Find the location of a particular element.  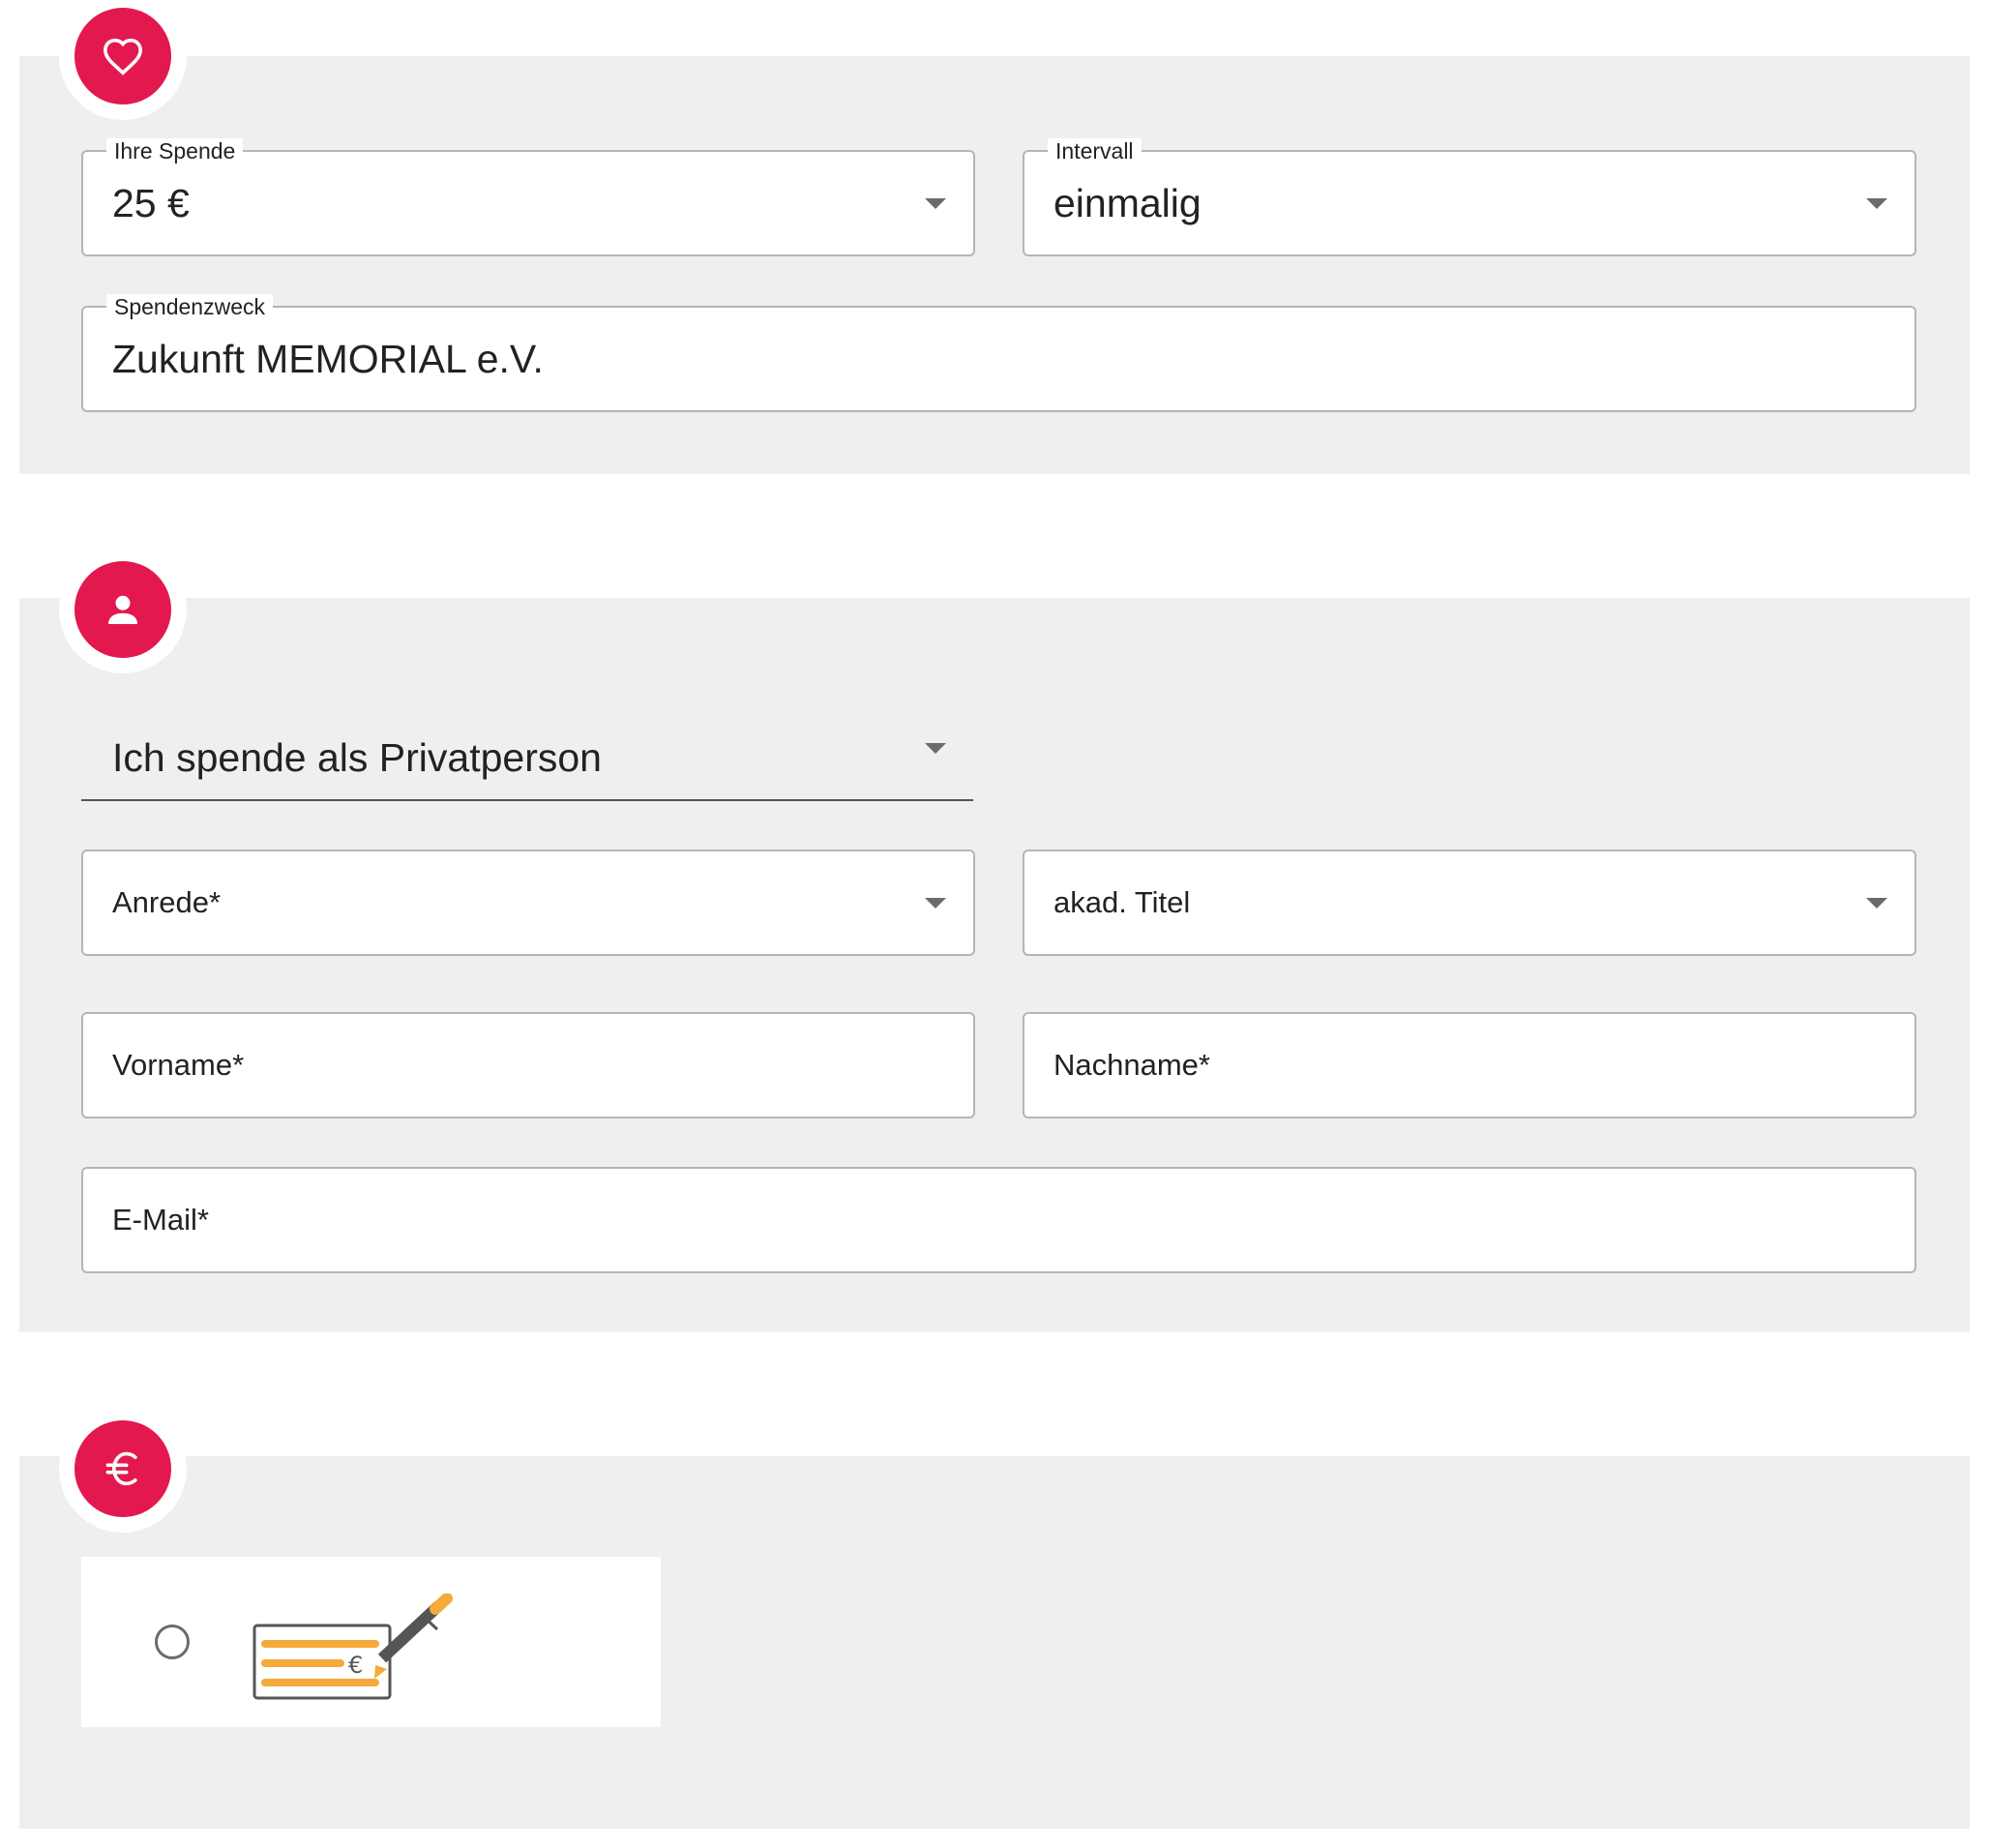

cheque-currency: € is located at coordinates (356, 1665).